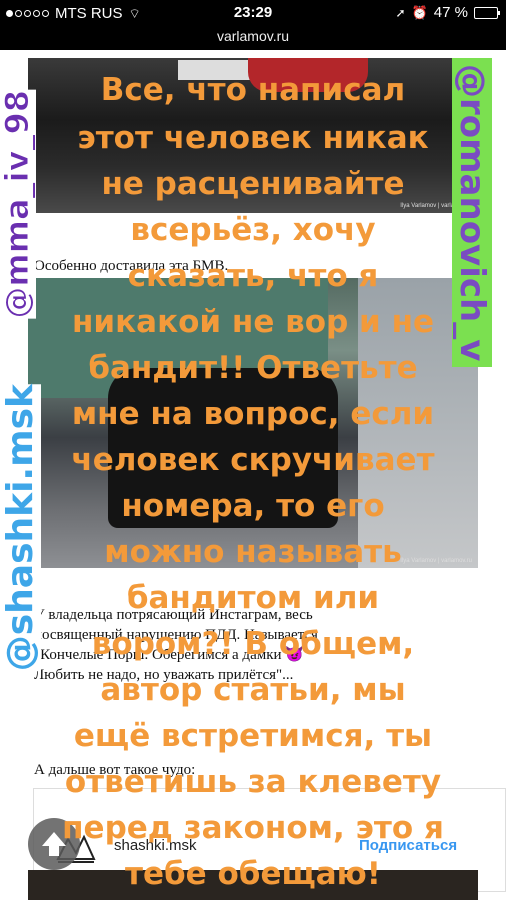 This screenshot has height=900, width=506. Describe the element at coordinates (253, 782) in the screenshot. I see `overlay-line: ответишь за клевету` at that location.